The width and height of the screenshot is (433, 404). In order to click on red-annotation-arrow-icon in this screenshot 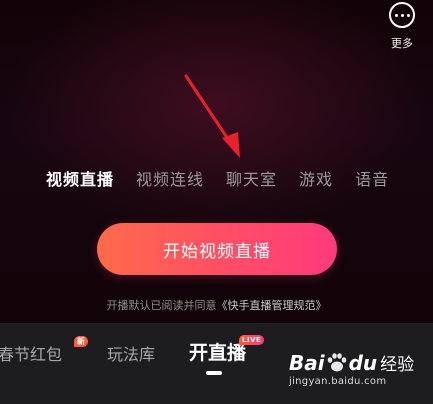, I will do `click(212, 116)`.